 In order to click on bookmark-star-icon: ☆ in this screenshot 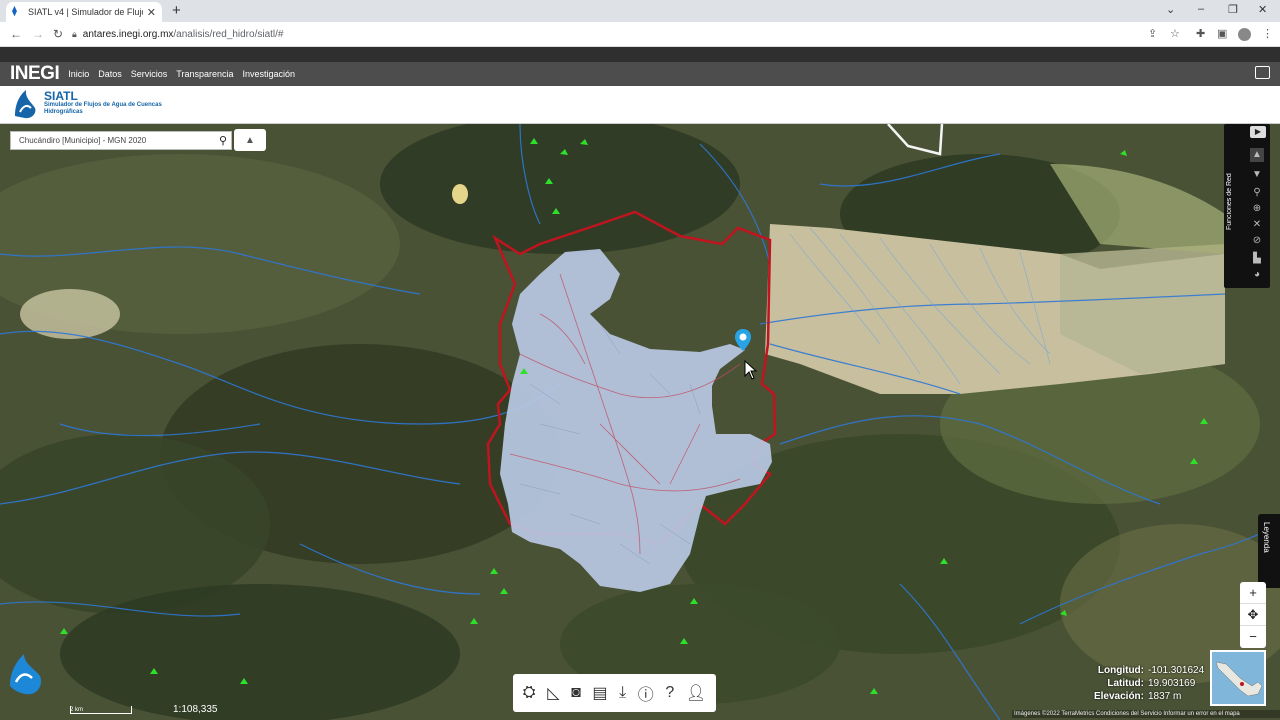, I will do `click(1175, 33)`.